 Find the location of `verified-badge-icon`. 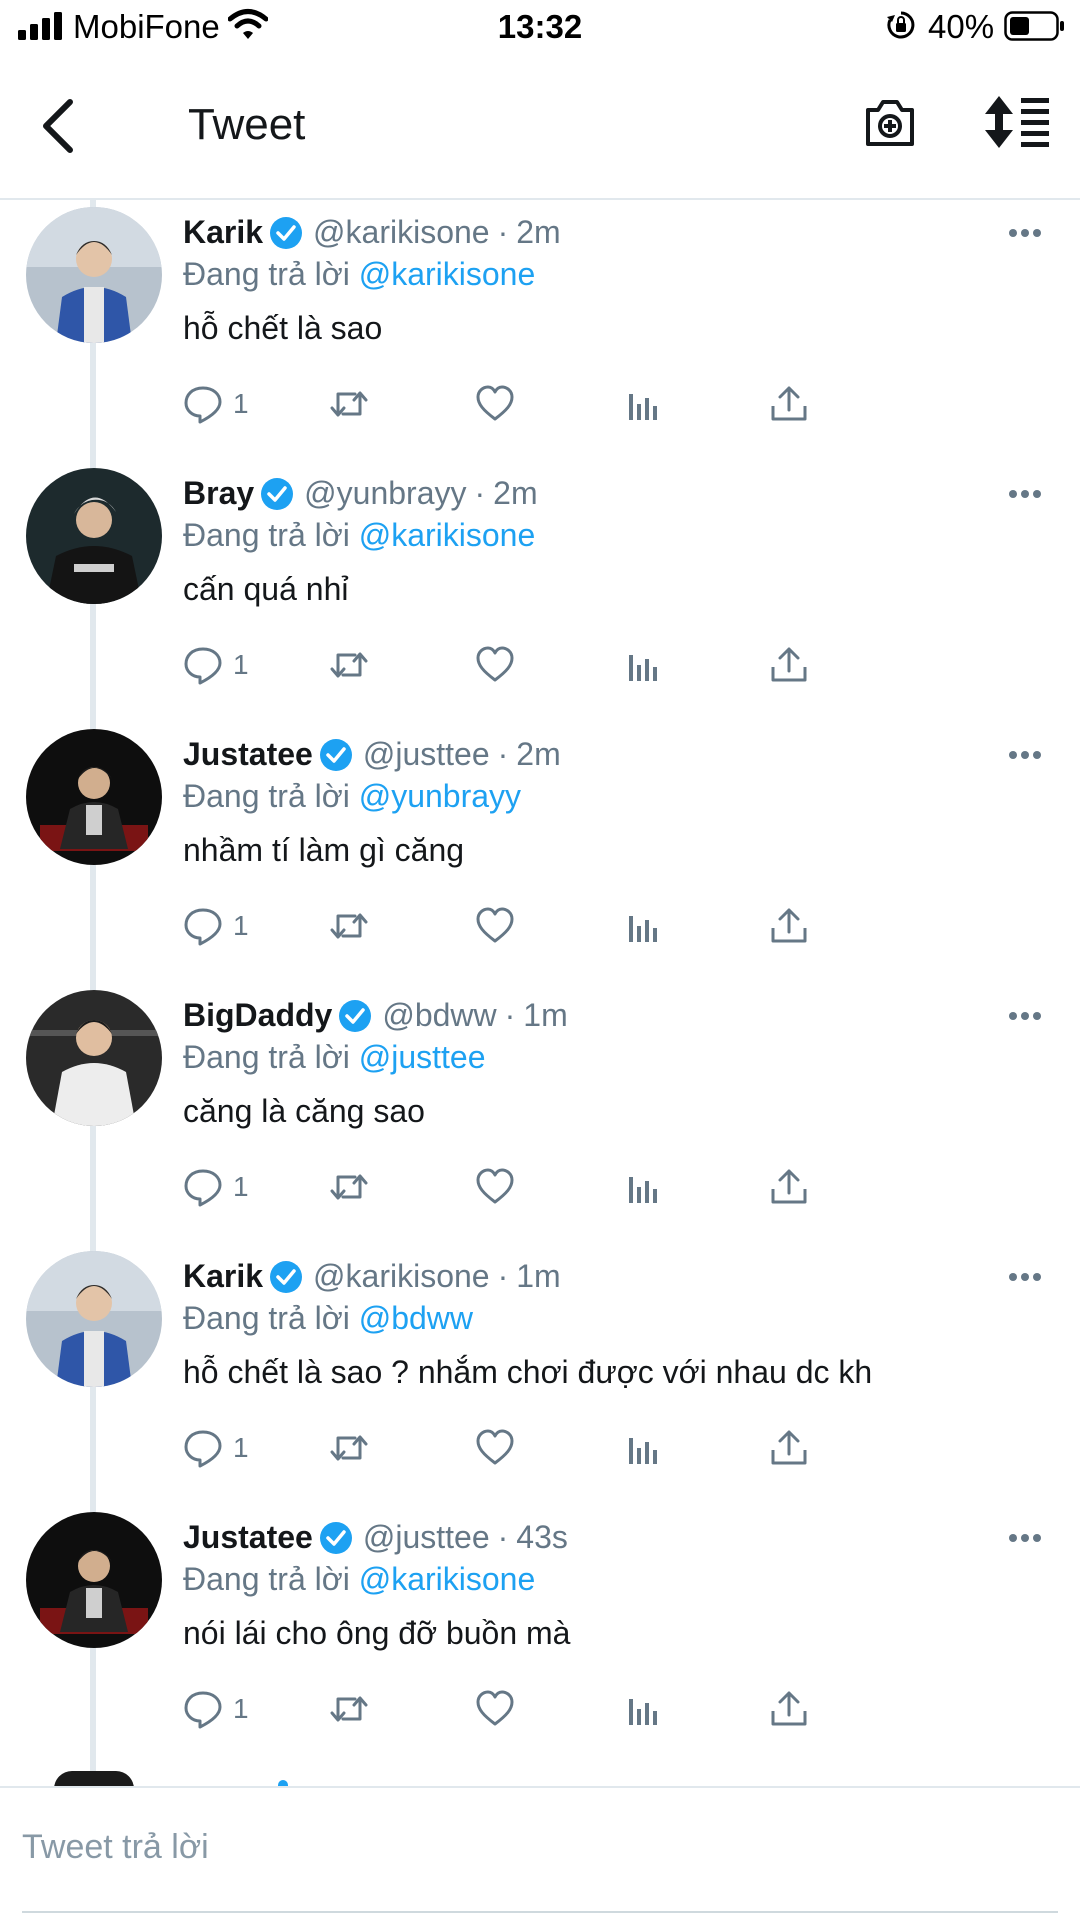

verified-badge-icon is located at coordinates (335, 1537).